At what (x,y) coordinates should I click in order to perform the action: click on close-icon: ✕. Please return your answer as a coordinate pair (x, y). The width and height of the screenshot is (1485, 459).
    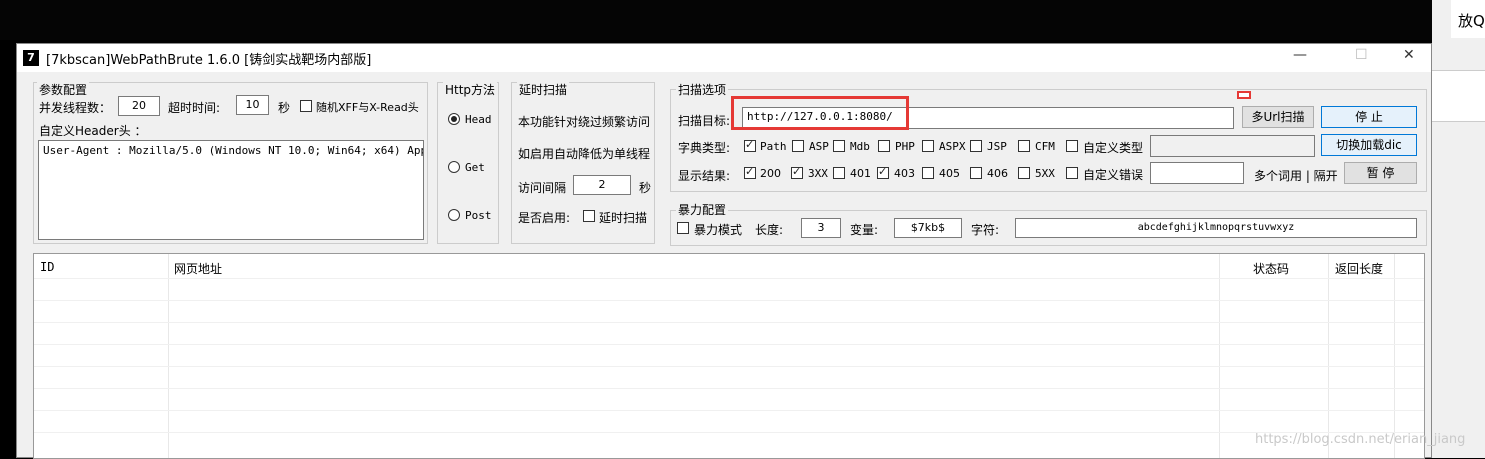
    Looking at the image, I should click on (1409, 55).